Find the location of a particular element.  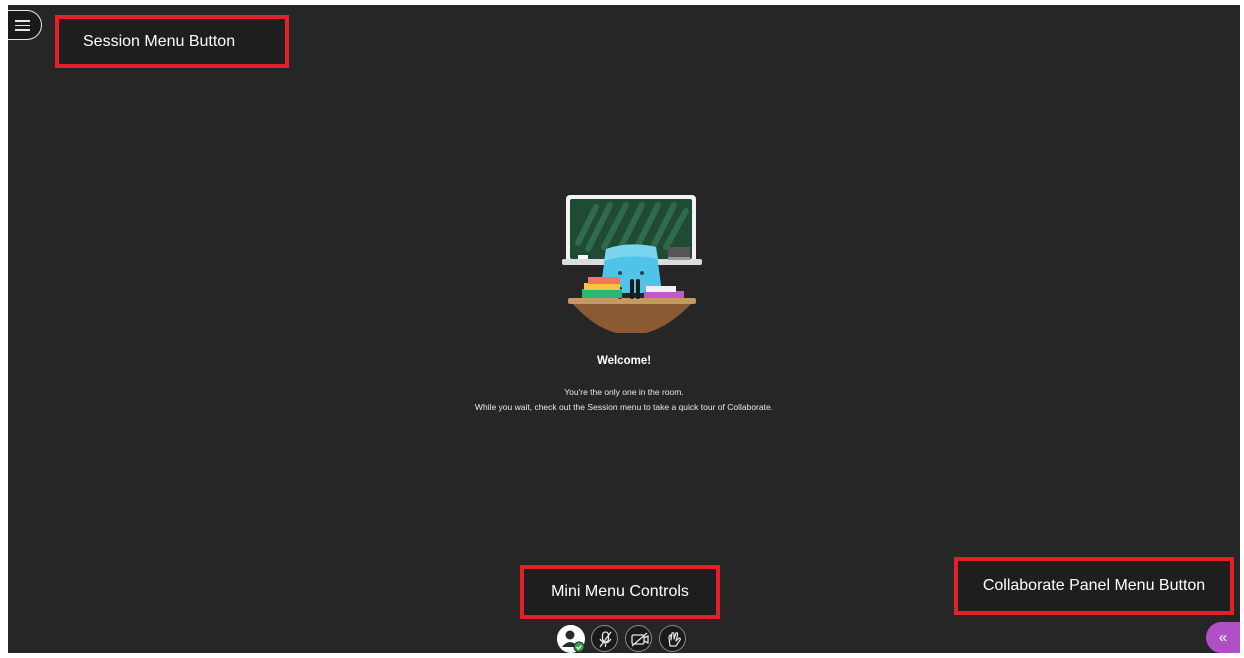

mini-menu-callout-label: Mini Menu Controls is located at coordinates (620, 591).